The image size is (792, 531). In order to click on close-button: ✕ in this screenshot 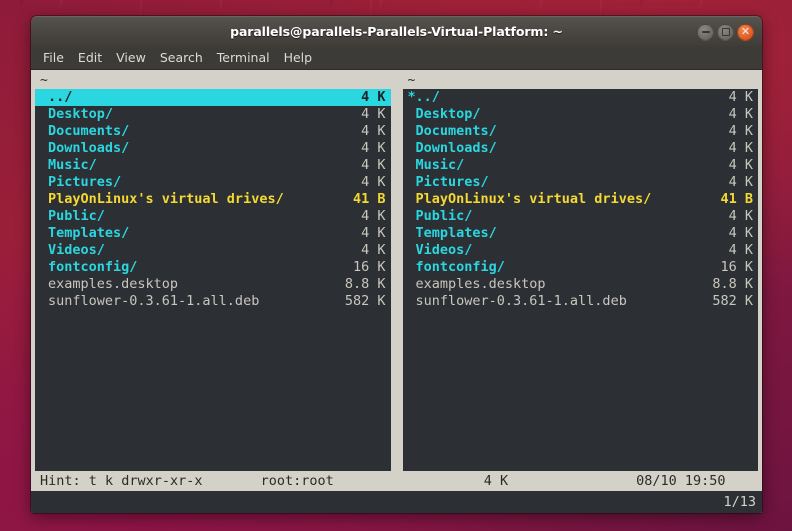, I will do `click(745, 32)`.